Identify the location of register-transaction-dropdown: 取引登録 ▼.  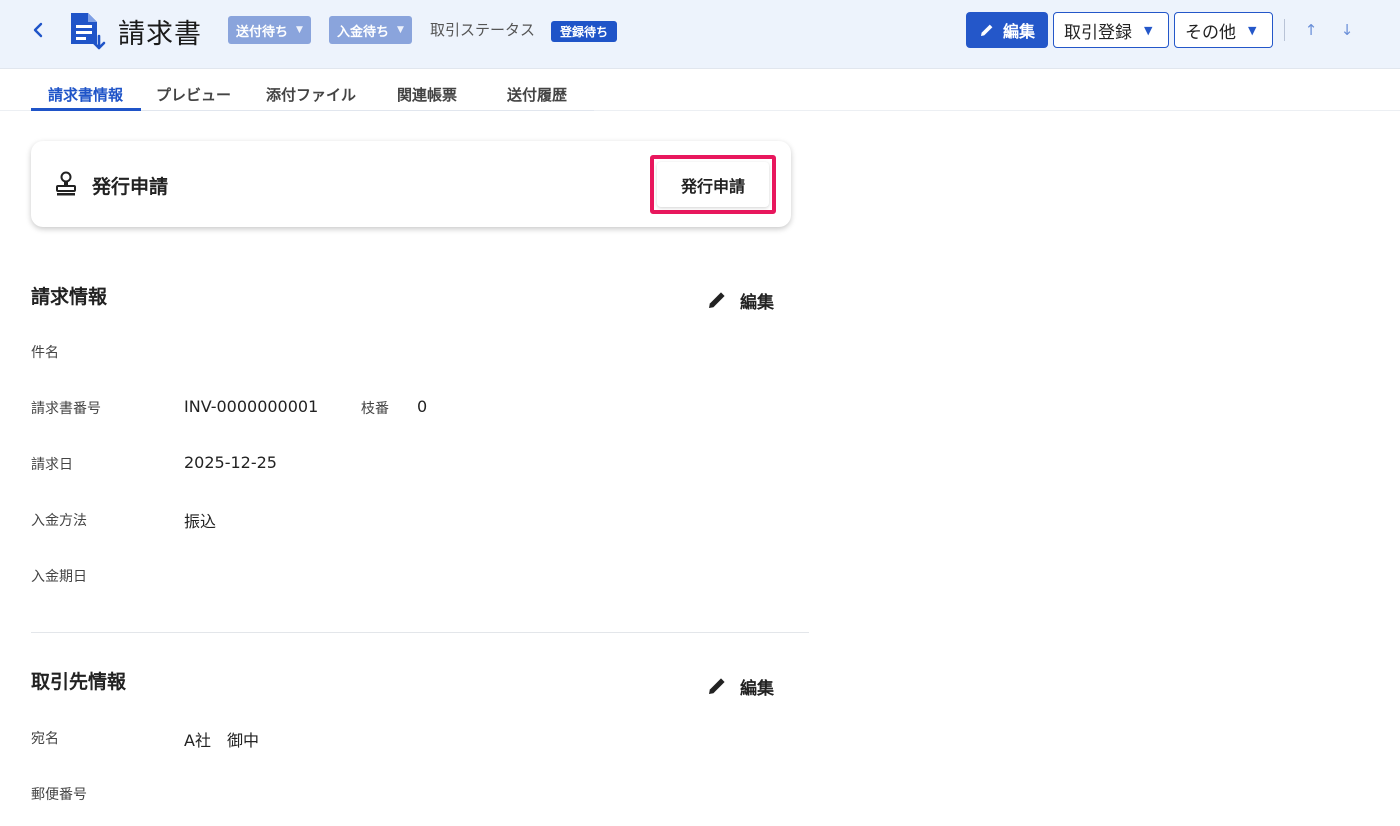
(1111, 30).